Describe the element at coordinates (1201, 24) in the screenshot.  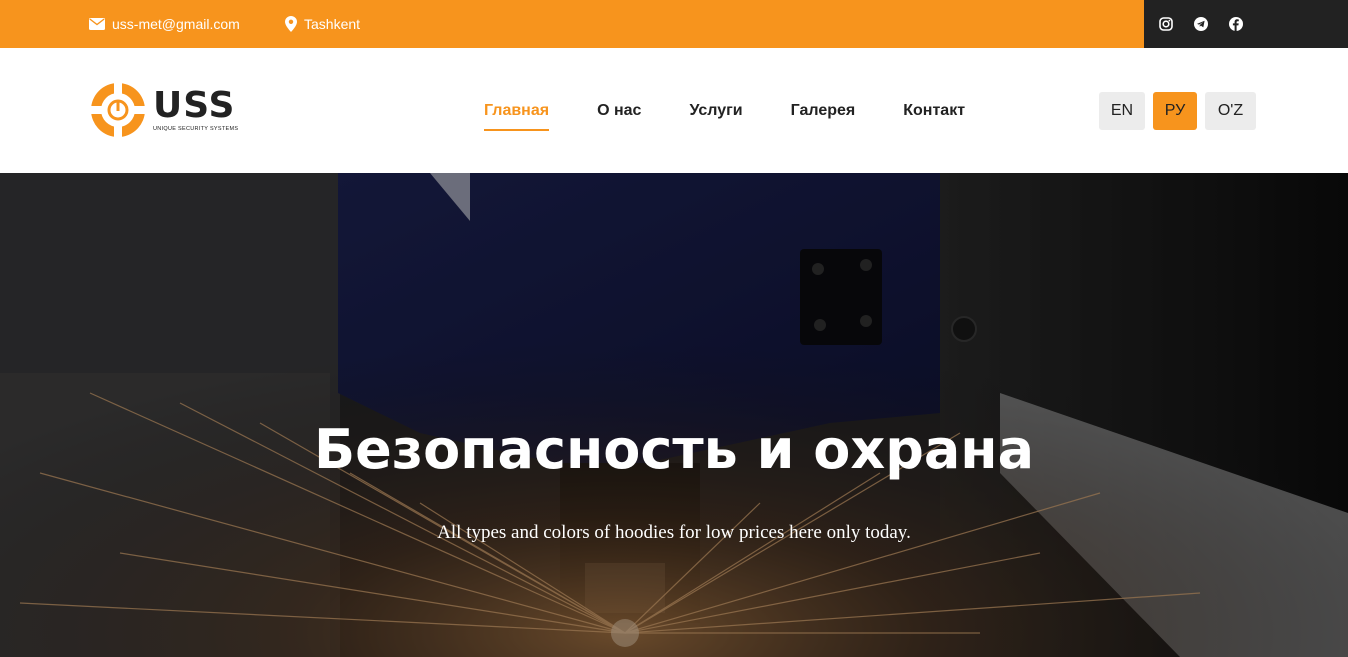
I see `telegram-icon` at that location.